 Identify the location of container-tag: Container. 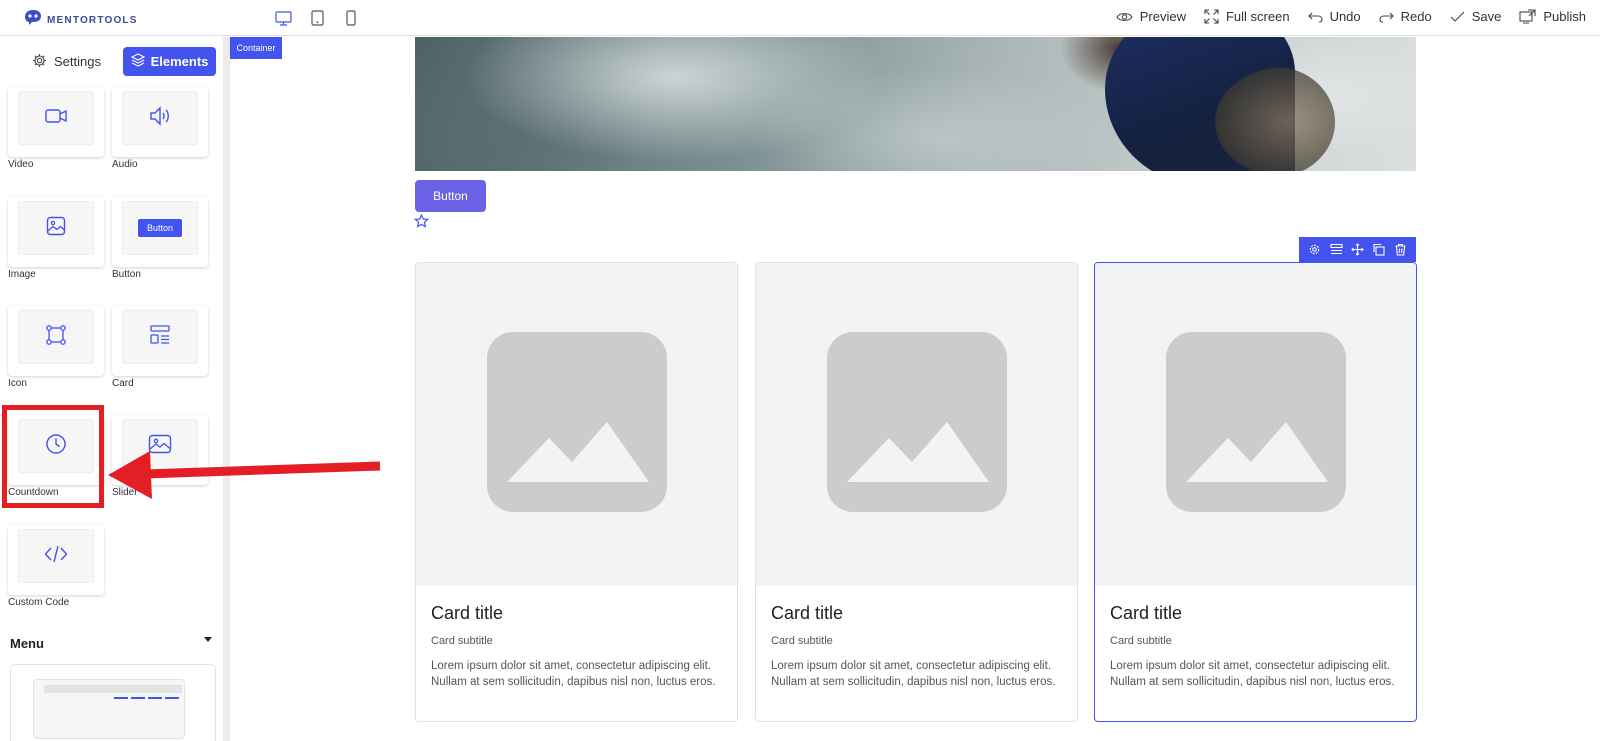
(256, 48).